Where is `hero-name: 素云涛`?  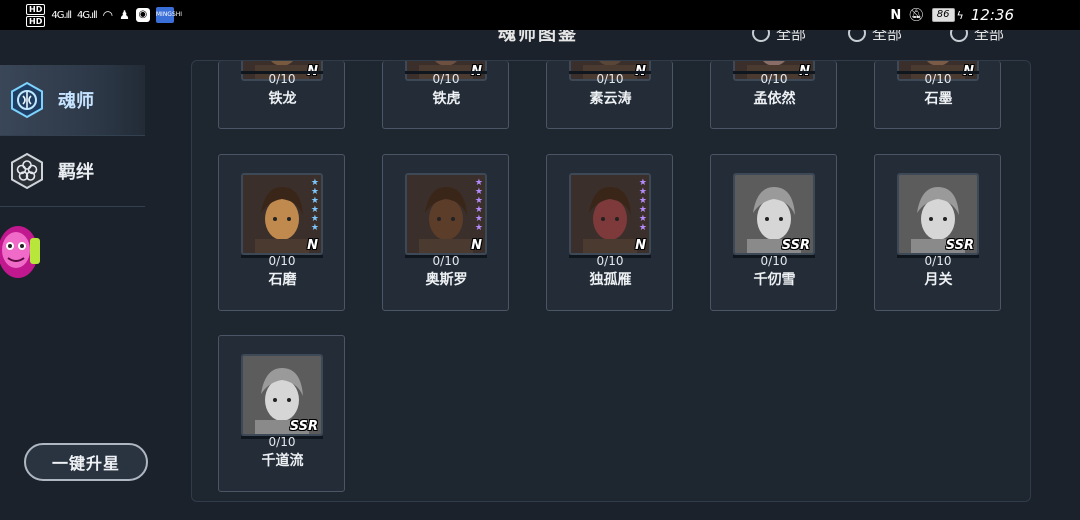
hero-name: 素云涛 is located at coordinates (610, 99).